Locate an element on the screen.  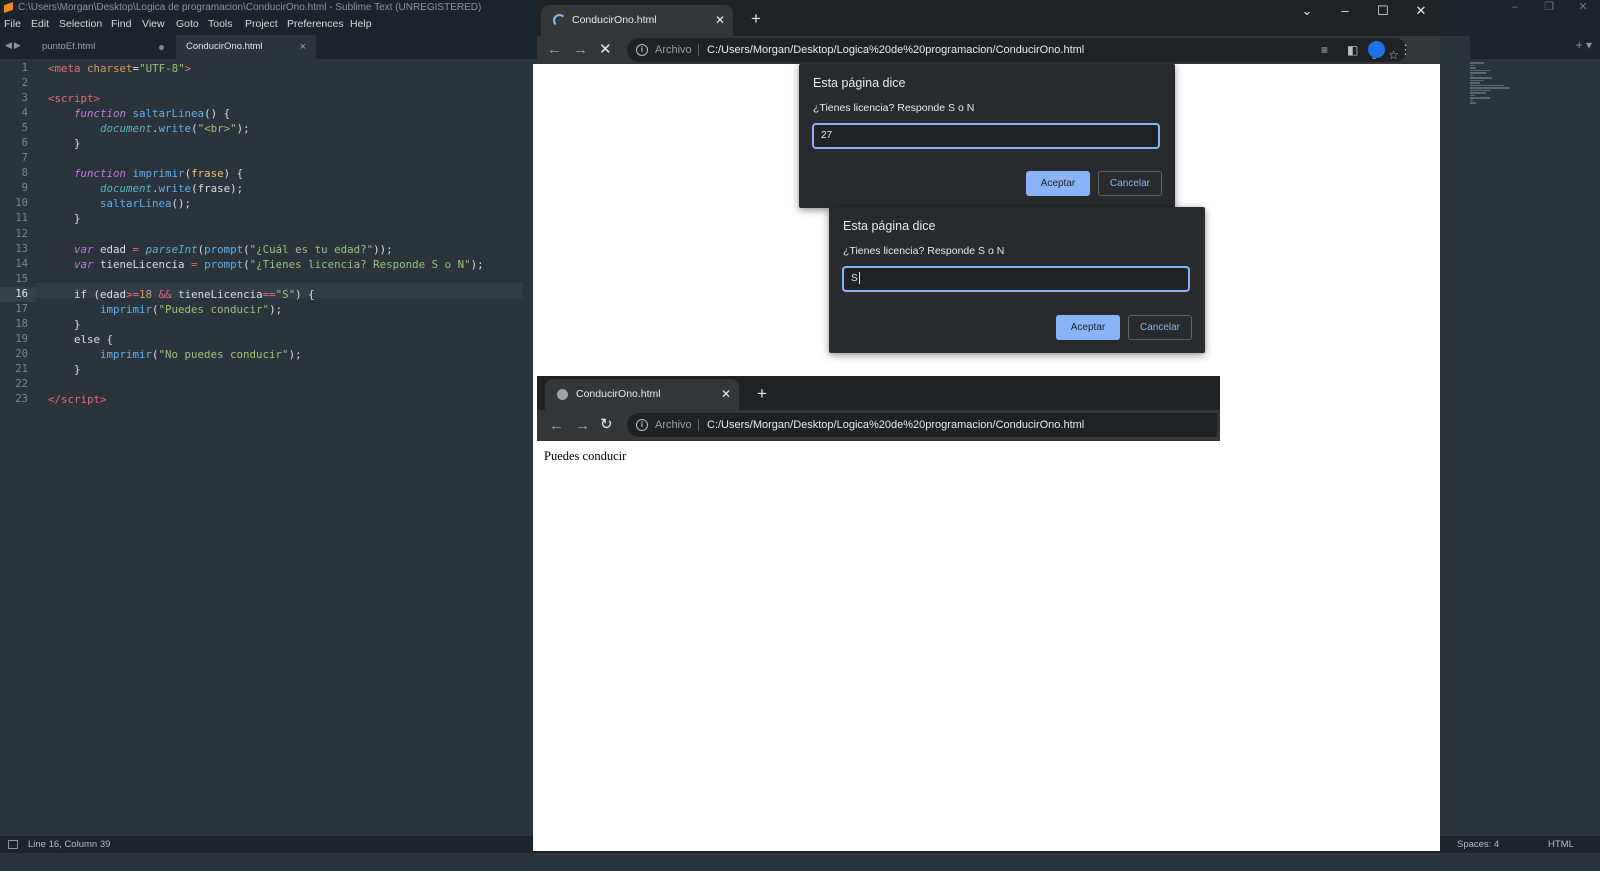
line-number: 1 is located at coordinates (24, 68).